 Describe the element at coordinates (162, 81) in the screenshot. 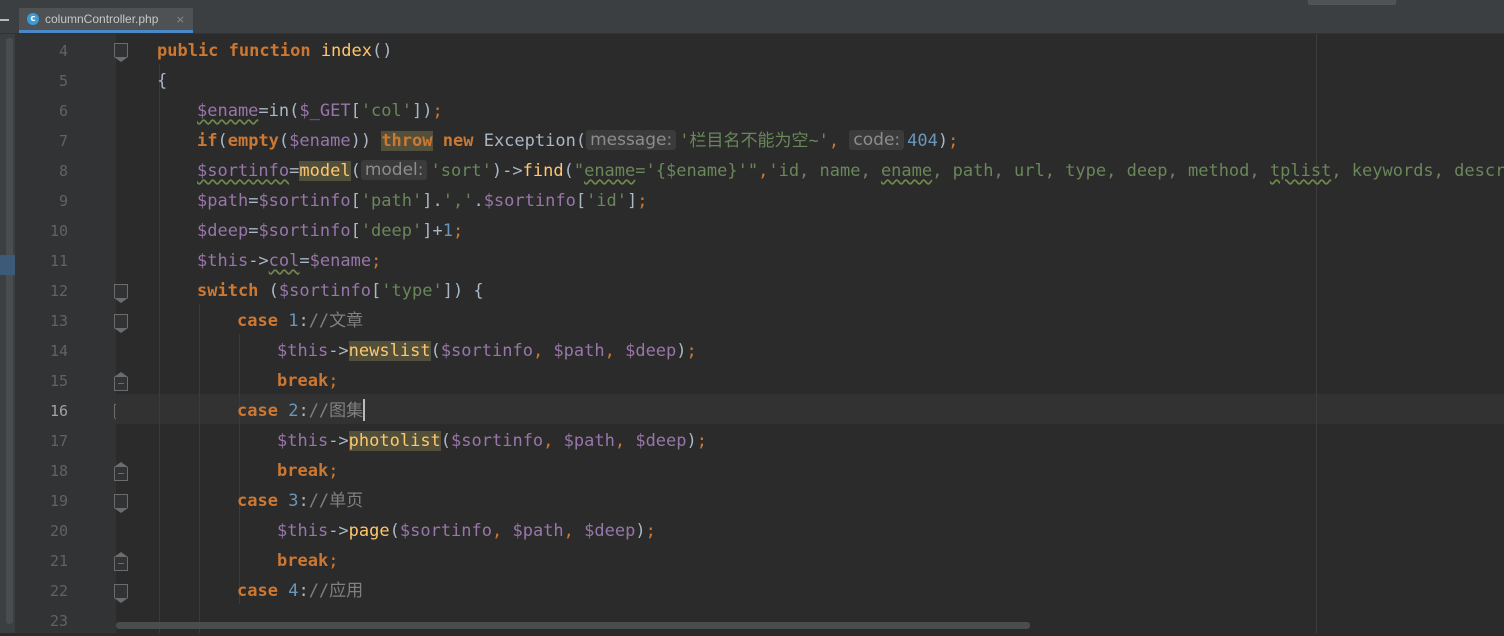

I see `code-line-5: {` at that location.